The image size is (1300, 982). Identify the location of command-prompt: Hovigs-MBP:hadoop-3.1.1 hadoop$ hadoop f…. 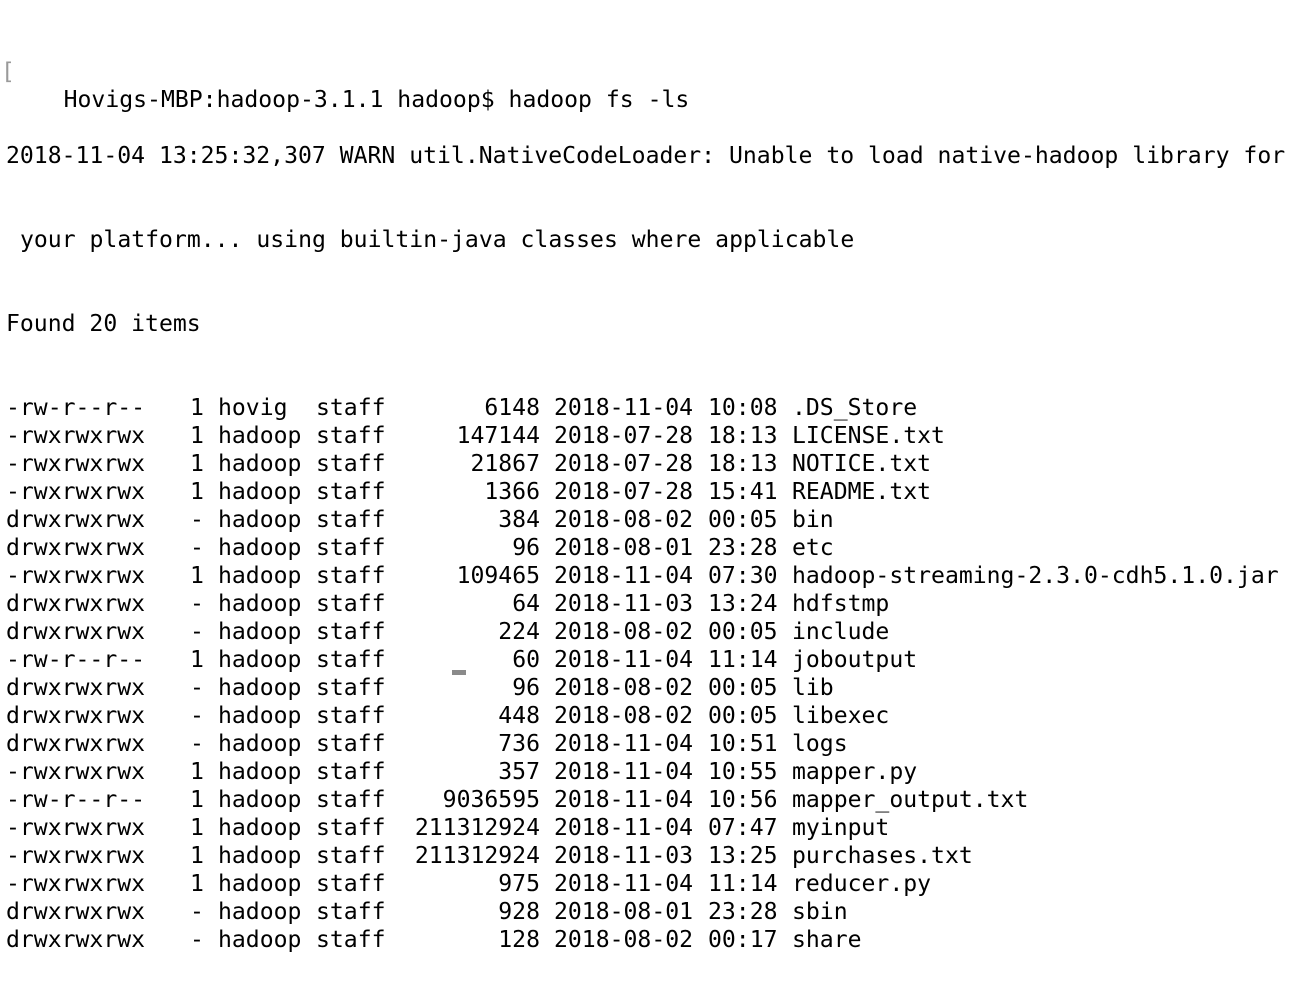
(376, 100).